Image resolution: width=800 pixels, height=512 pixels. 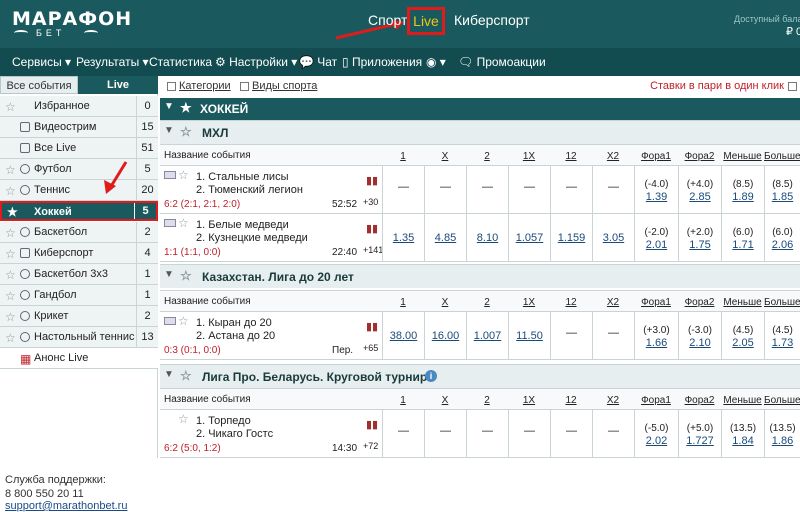 I want to click on odds-cell: (-4.0) 1.39, so click(x=656, y=189).